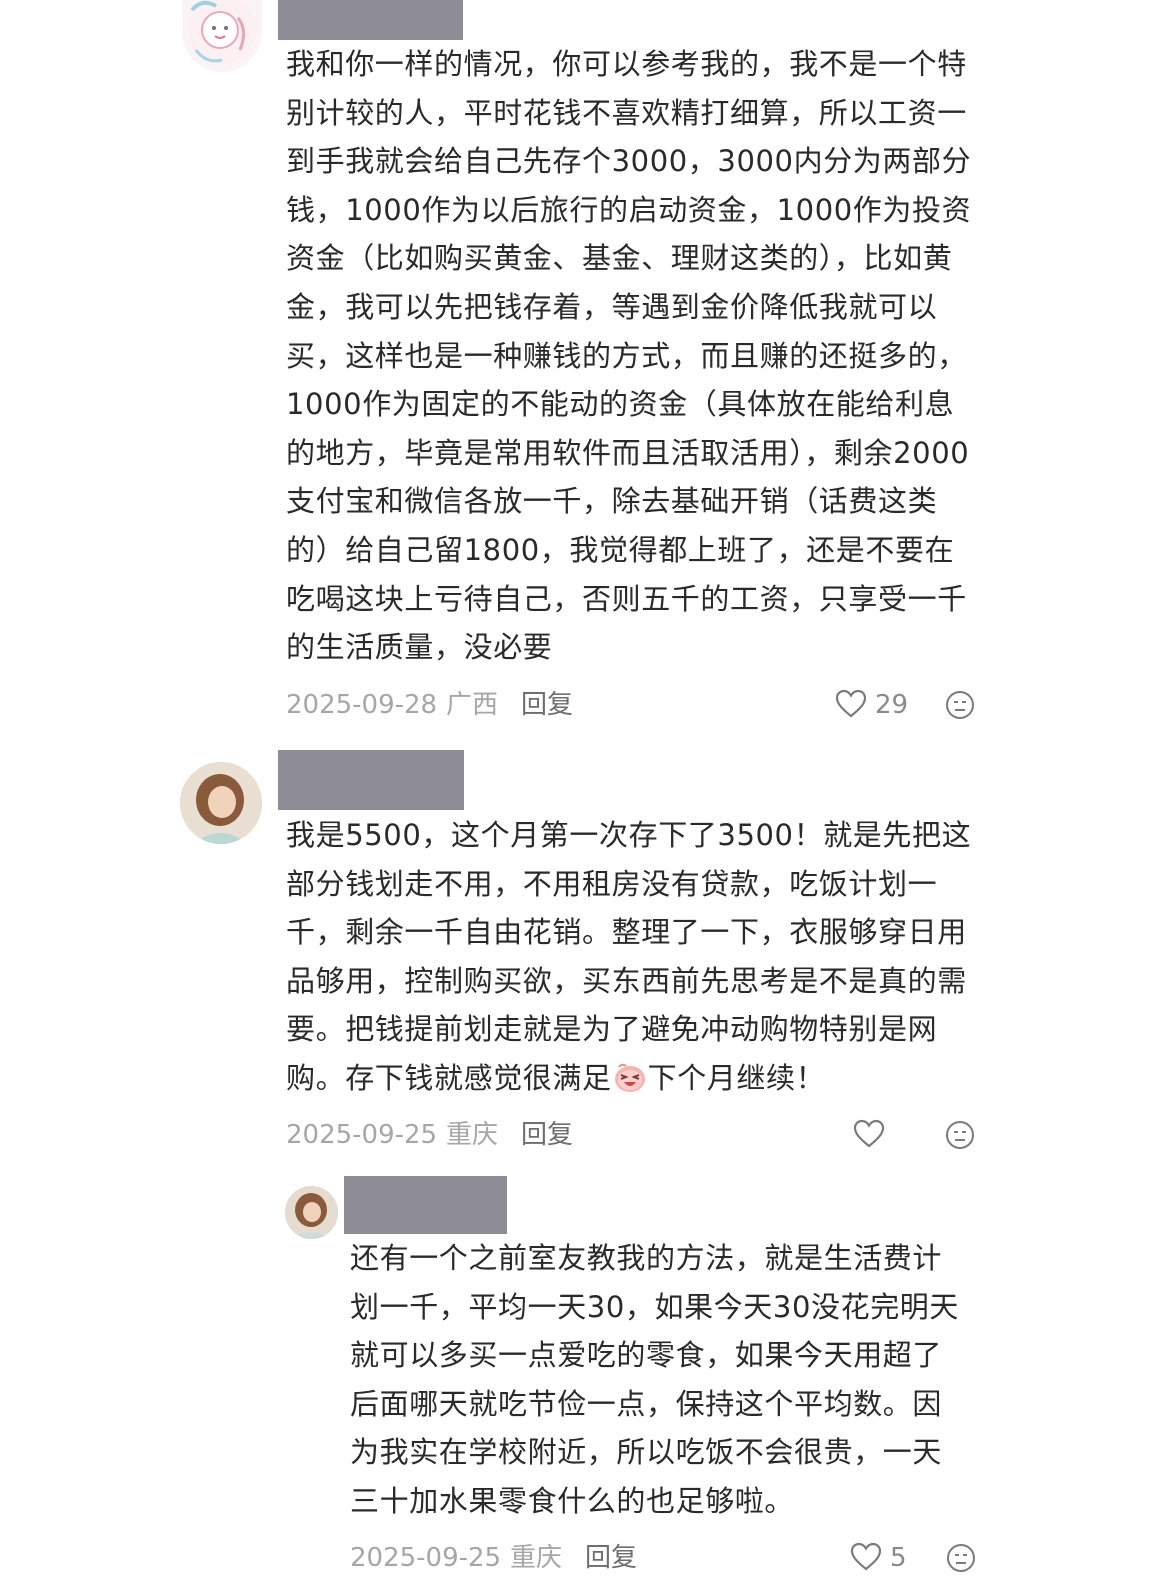  Describe the element at coordinates (362, 705) in the screenshot. I see `comment-date: 2025-09-28` at that location.